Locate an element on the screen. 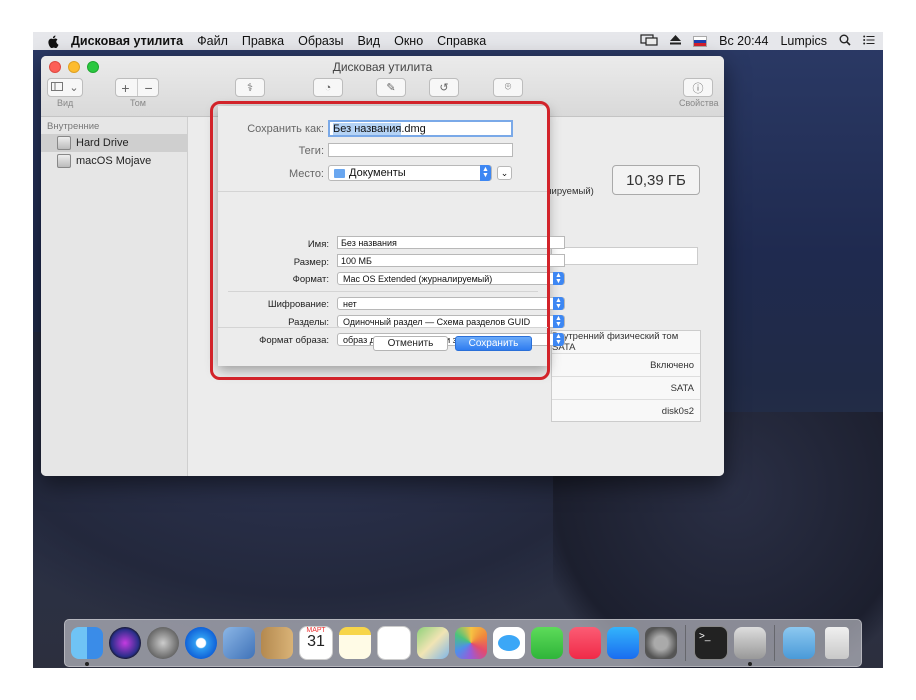  sidebar-icon is located at coordinates (57, 87).